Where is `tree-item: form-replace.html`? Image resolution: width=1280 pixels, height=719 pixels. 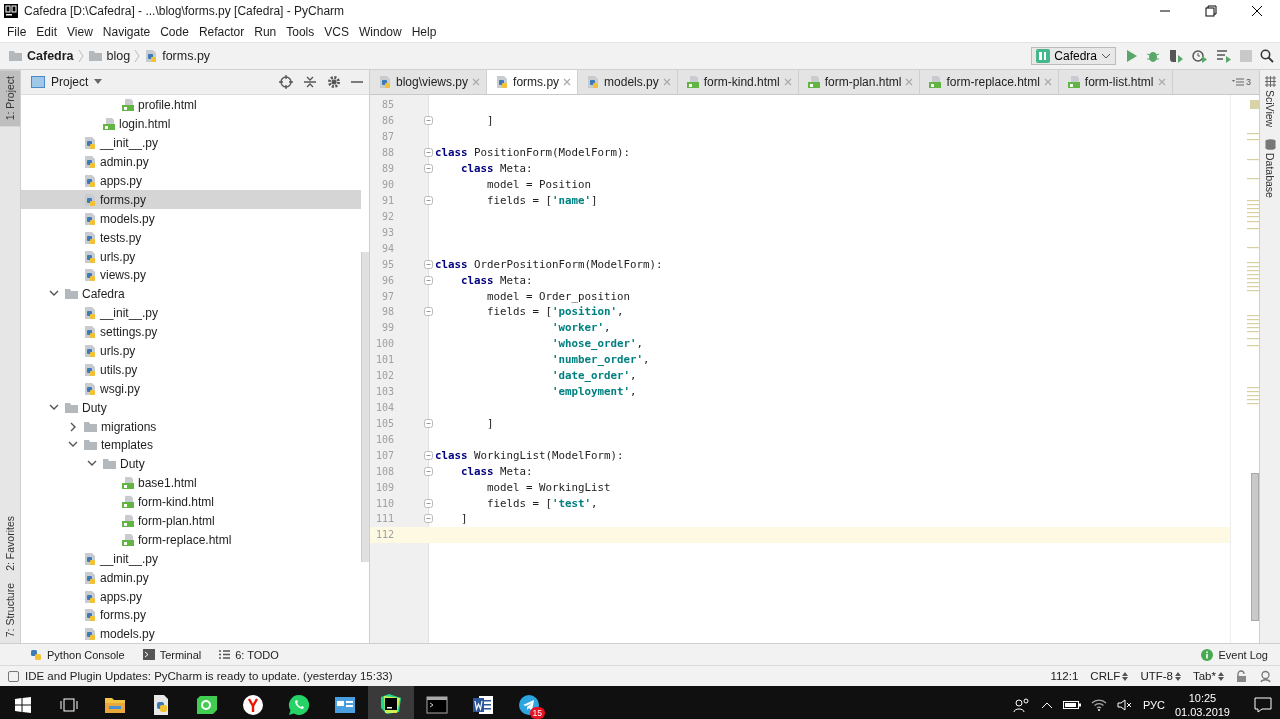
tree-item: form-replace.html is located at coordinates (191, 540).